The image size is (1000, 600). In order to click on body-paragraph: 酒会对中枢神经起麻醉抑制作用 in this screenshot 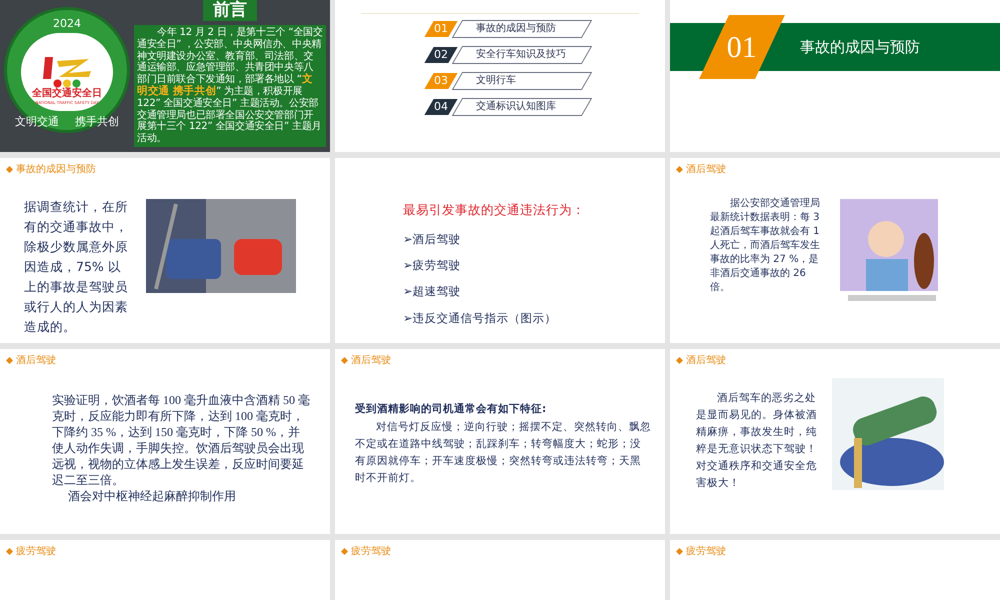, I will do `click(152, 496)`.